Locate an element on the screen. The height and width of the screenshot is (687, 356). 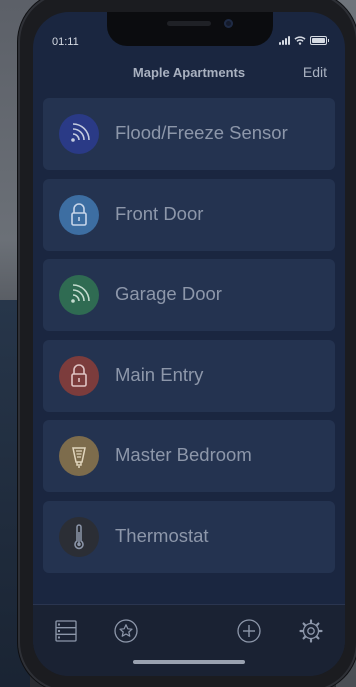
device-label: Master Bedroom is located at coordinates (183, 455).